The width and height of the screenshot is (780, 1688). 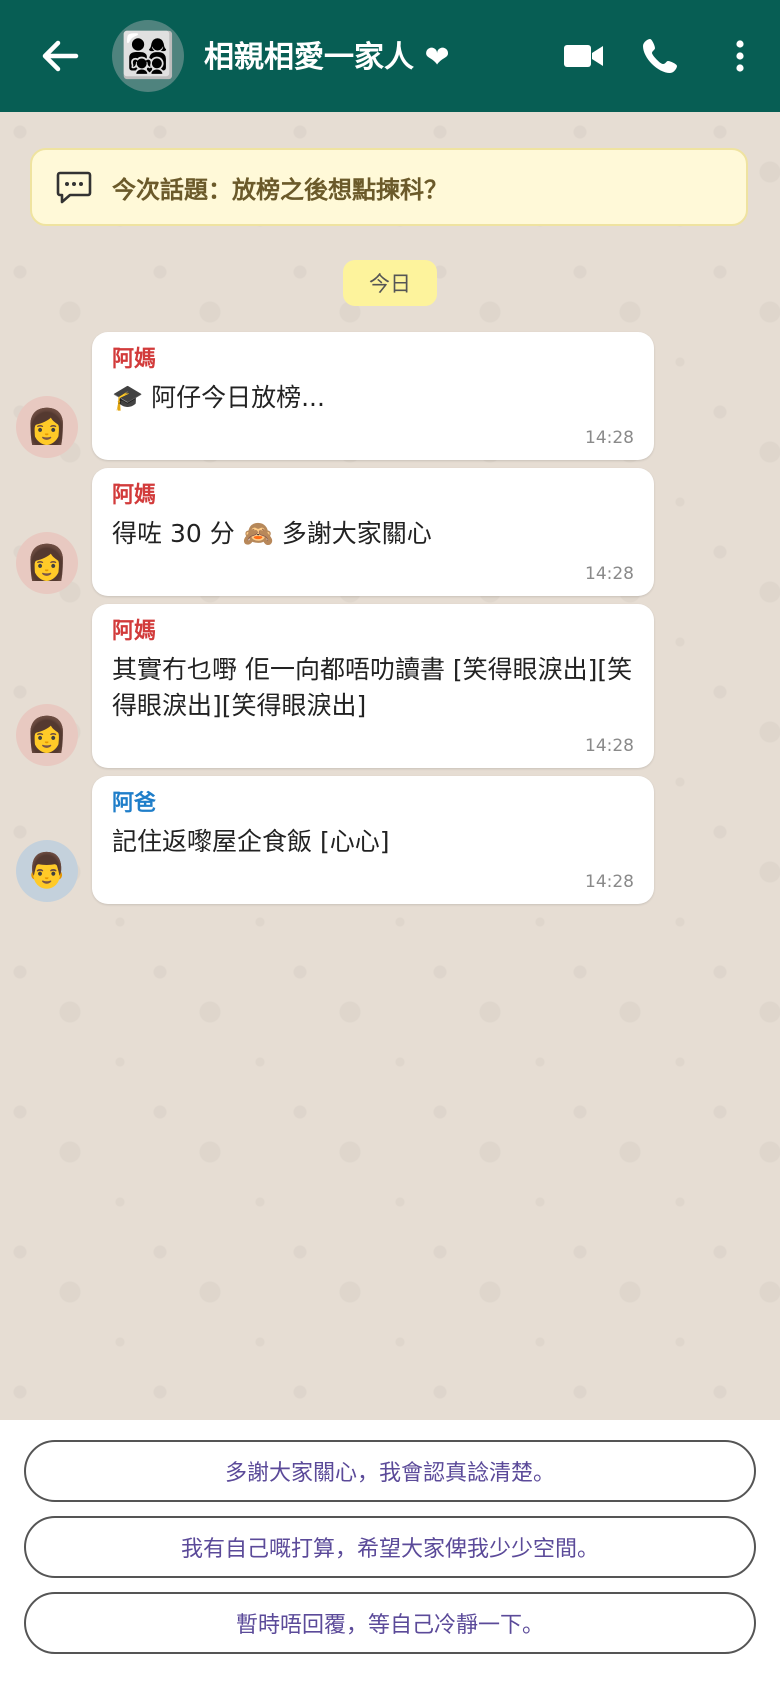 I want to click on chat-header: 👨‍👩‍👧‍👦 相親相愛一家人 ❤, so click(x=390, y=56).